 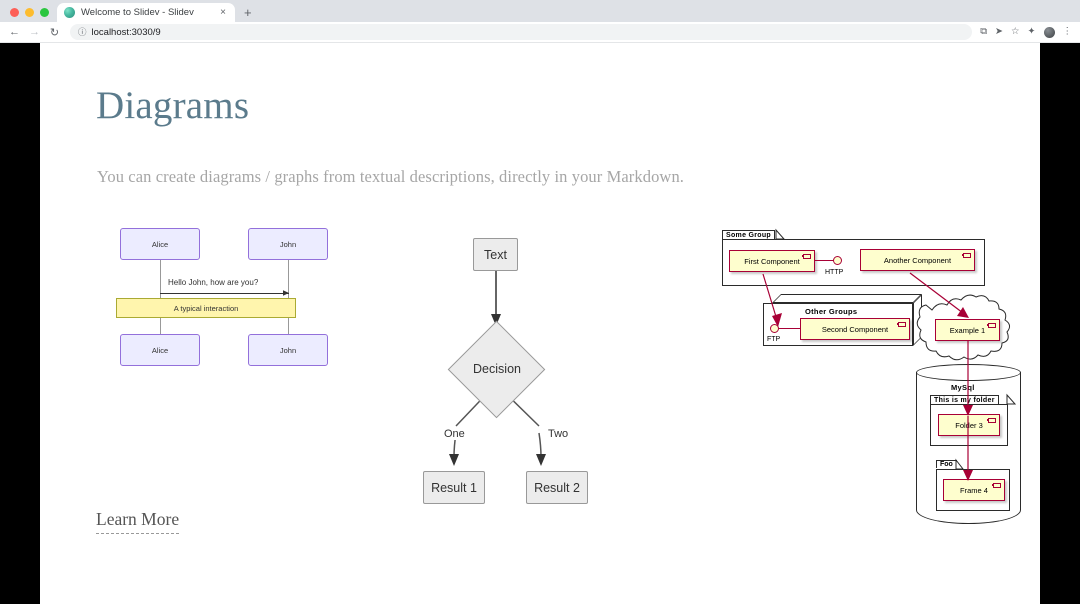 I want to click on slidev-logo-icon, so click(x=69, y=12).